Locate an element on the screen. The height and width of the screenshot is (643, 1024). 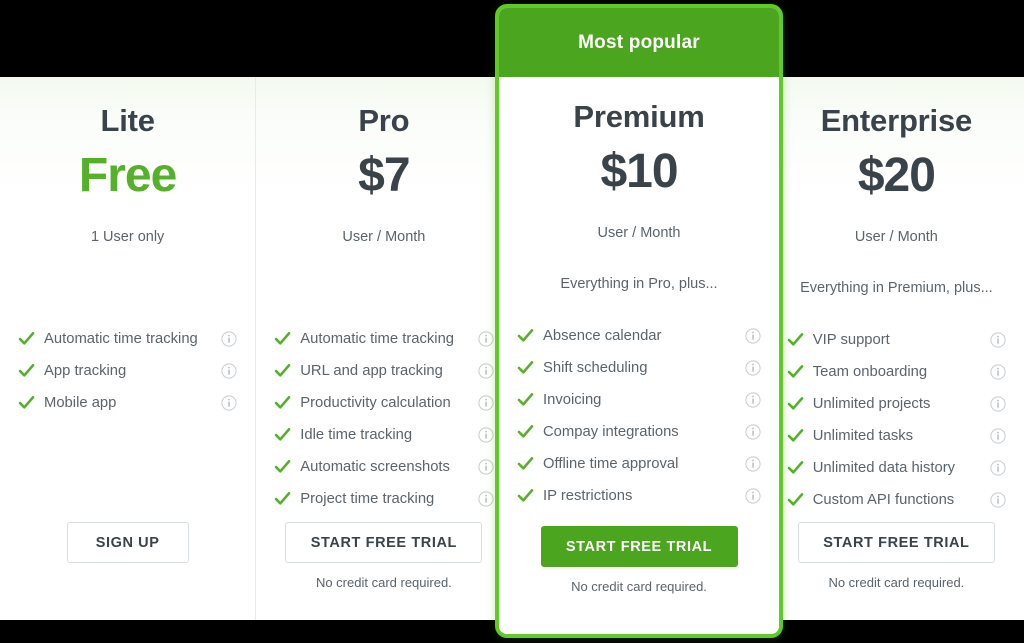
feature-item: Unlimited data history is located at coordinates (896, 468).